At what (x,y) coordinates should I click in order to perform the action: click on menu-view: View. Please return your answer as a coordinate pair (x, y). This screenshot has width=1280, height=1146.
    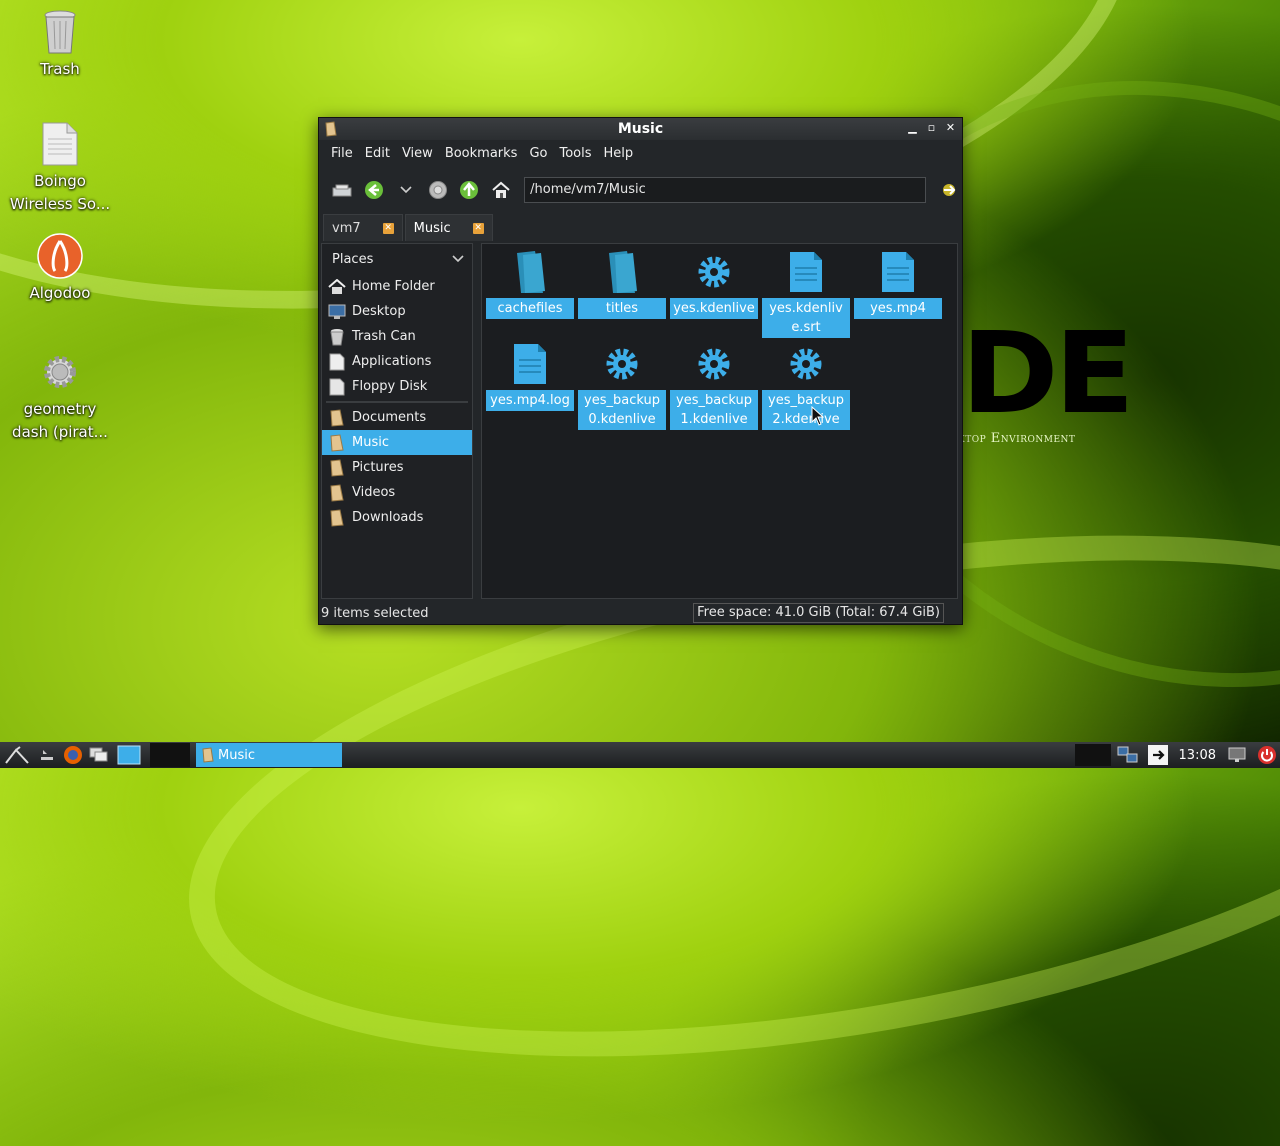
    Looking at the image, I should click on (417, 153).